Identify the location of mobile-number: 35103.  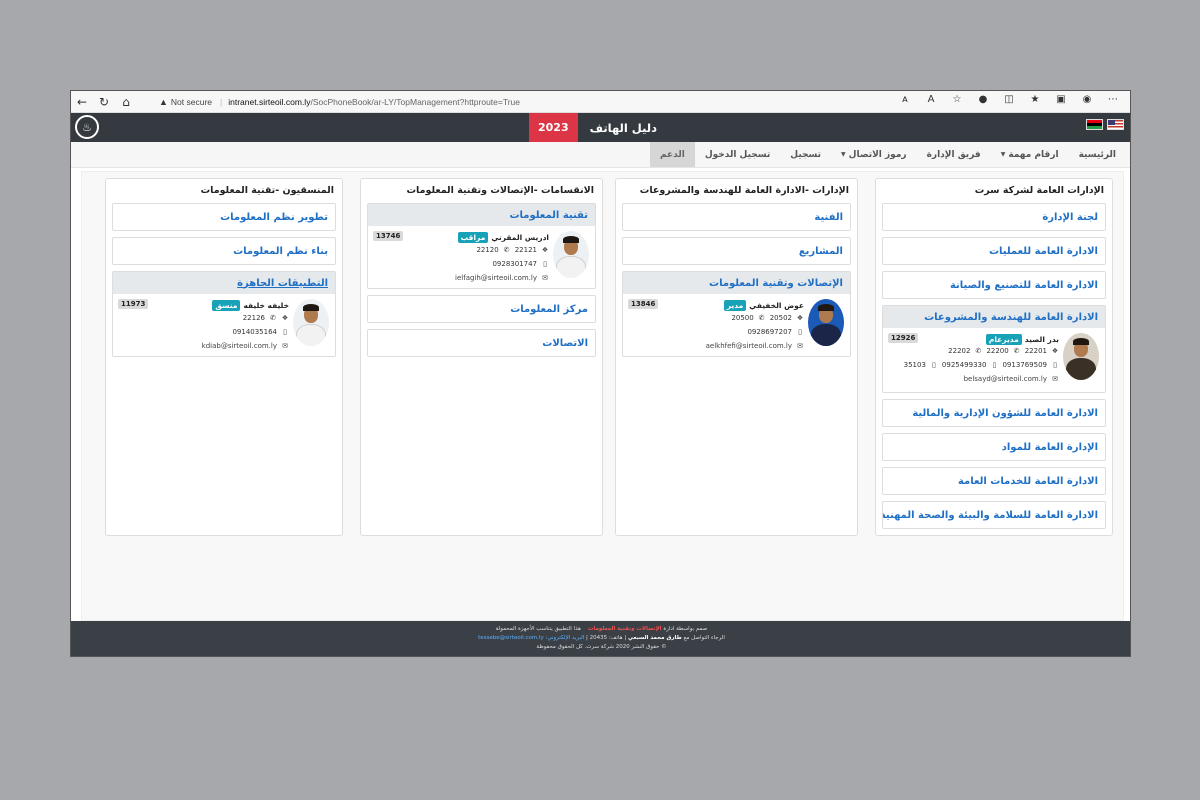
(914, 365).